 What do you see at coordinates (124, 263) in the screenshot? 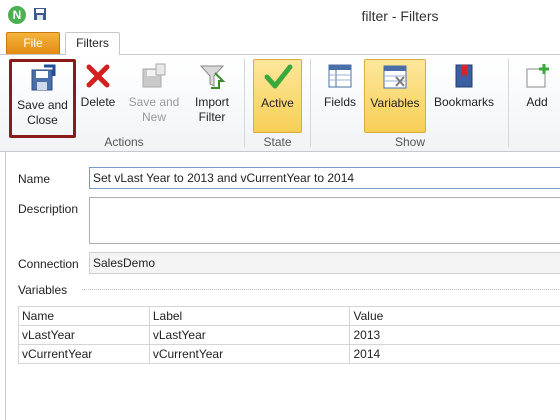
I see `connection-value: SalesDemo` at bounding box center [124, 263].